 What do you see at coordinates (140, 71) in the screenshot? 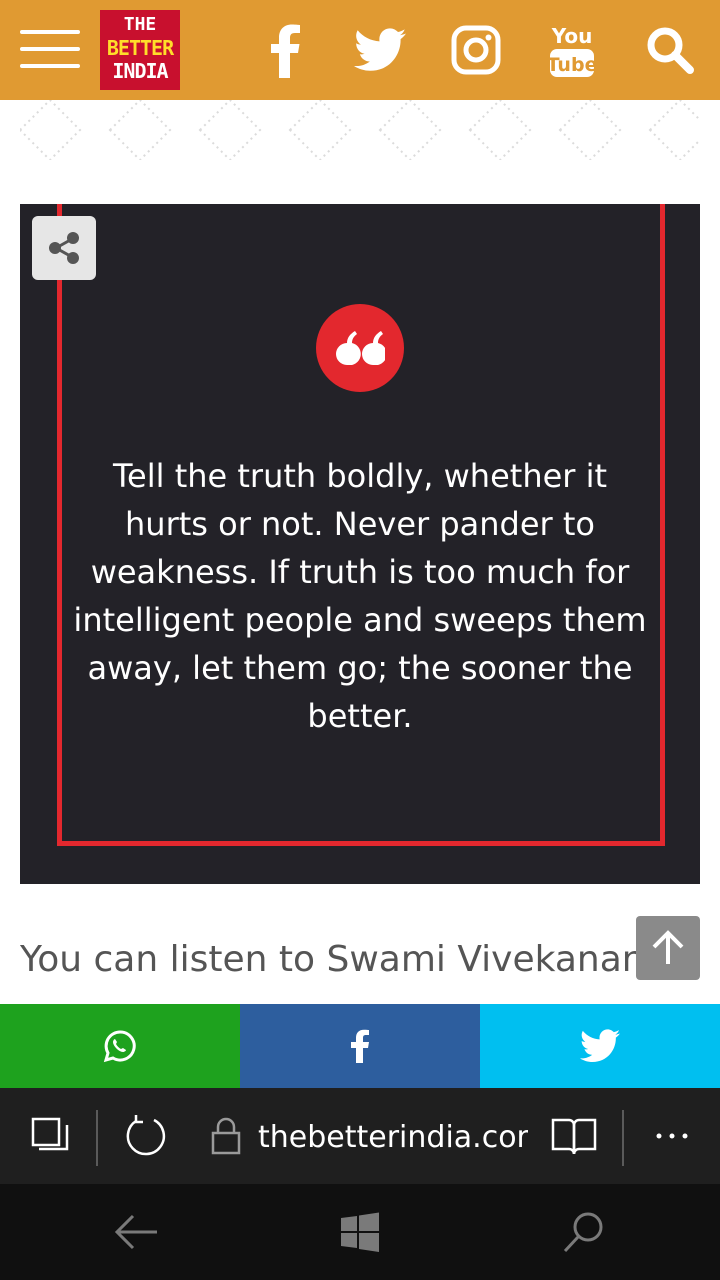
I see `logo-line-3: INDIA` at bounding box center [140, 71].